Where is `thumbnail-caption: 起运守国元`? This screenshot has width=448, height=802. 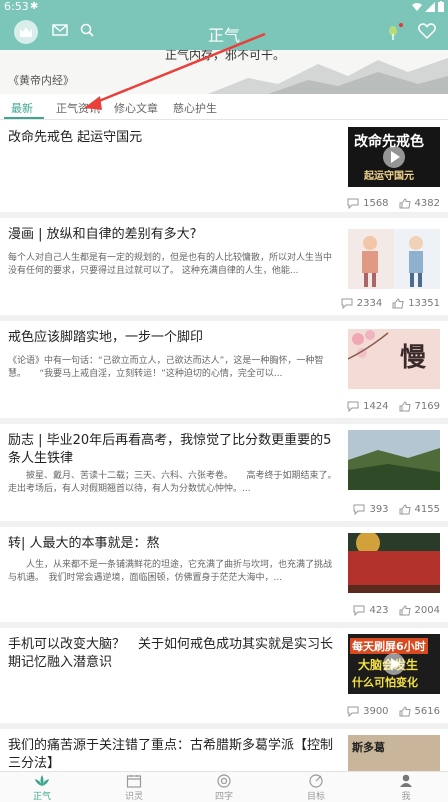
thumbnail-caption: 起运守国元 is located at coordinates (389, 176).